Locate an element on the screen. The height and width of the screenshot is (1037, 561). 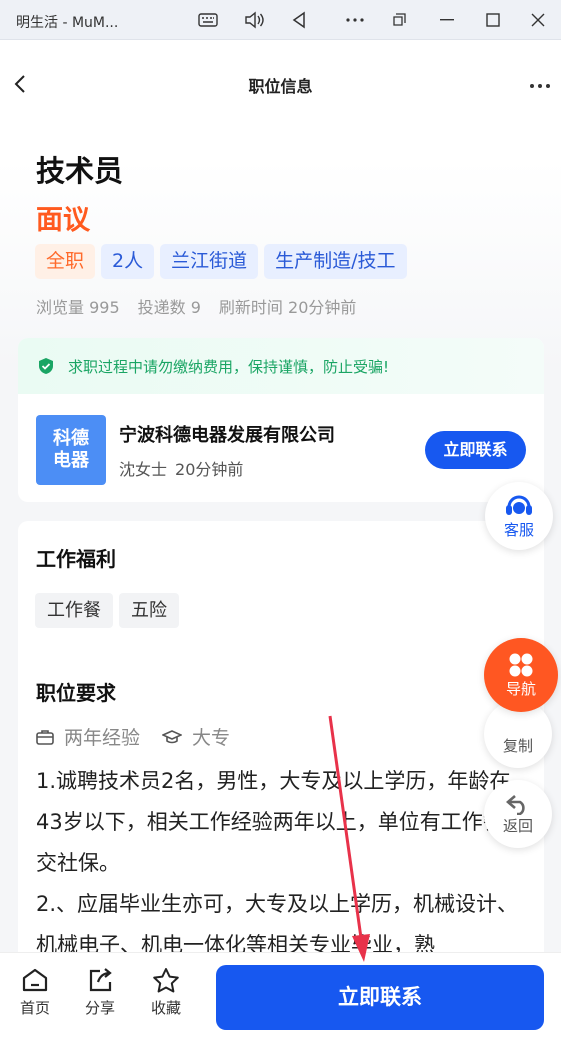
bottom-bar: 首页 分享 收藏 立即联系 is located at coordinates (280, 994).